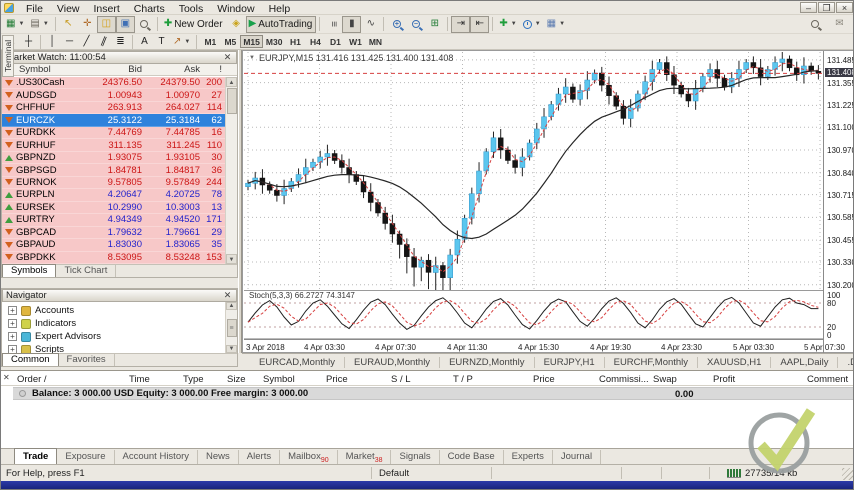 This screenshot has width=854, height=490. I want to click on tab-favorites: Favorites, so click(87, 360).